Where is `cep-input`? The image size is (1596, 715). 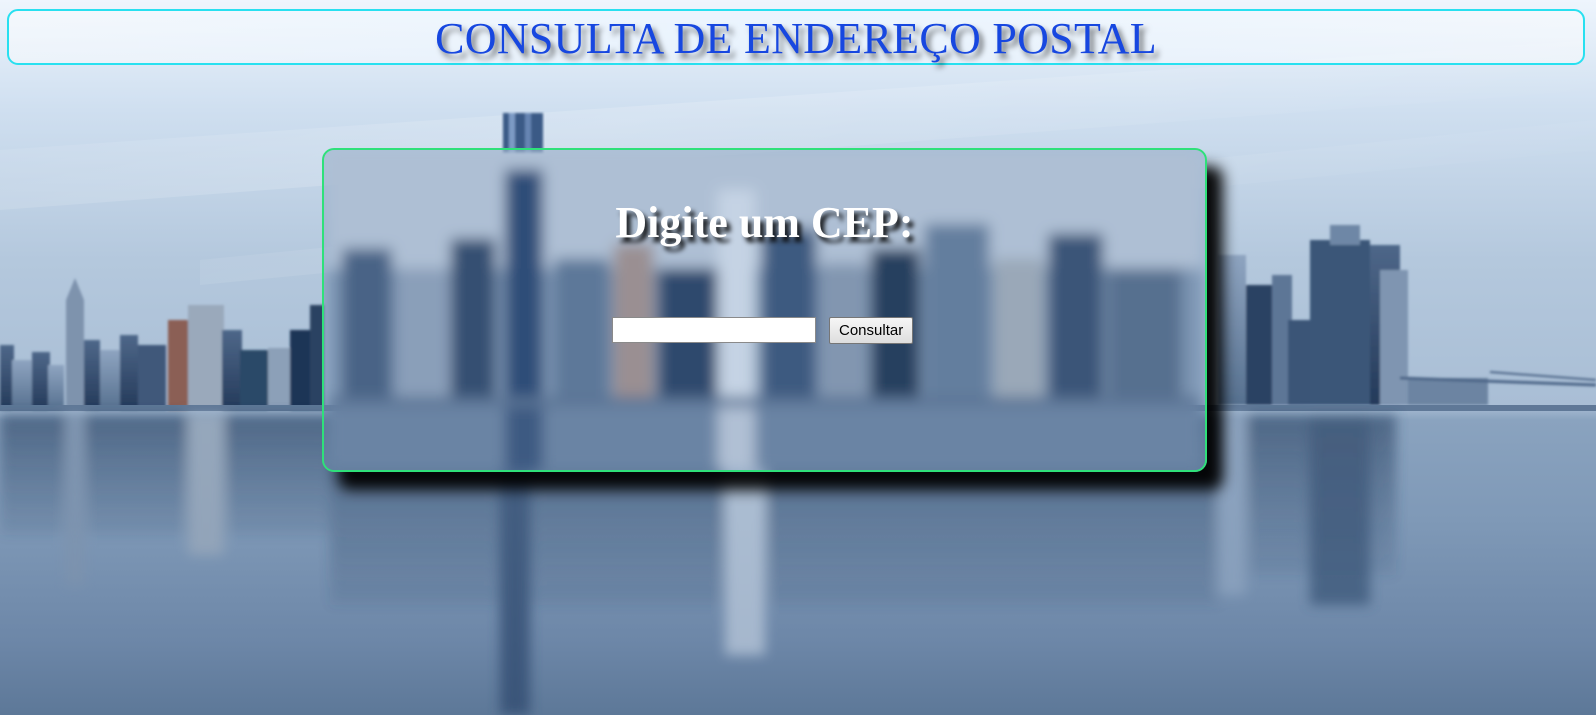 cep-input is located at coordinates (714, 330).